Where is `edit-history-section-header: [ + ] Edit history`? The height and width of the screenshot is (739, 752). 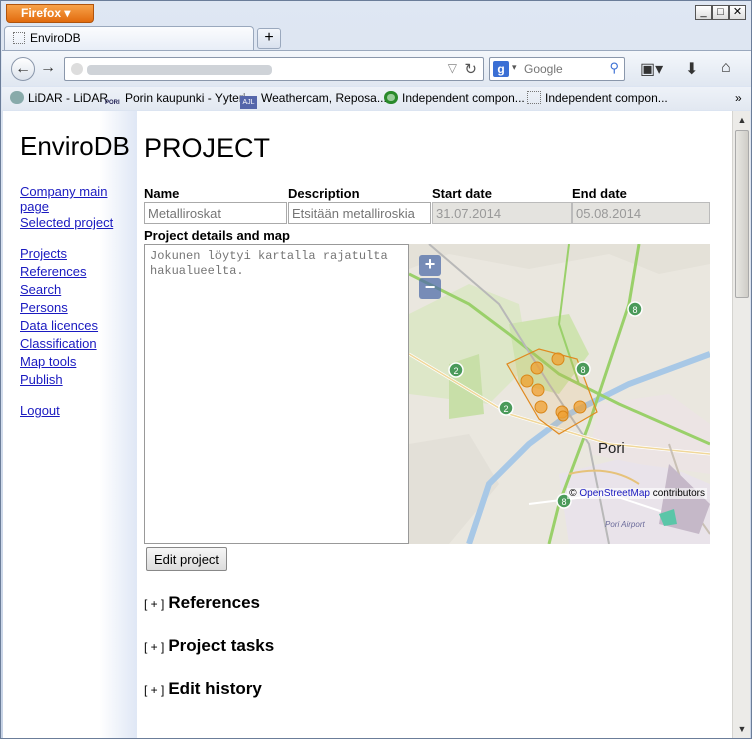 edit-history-section-header: [ + ] Edit history is located at coordinates (203, 689).